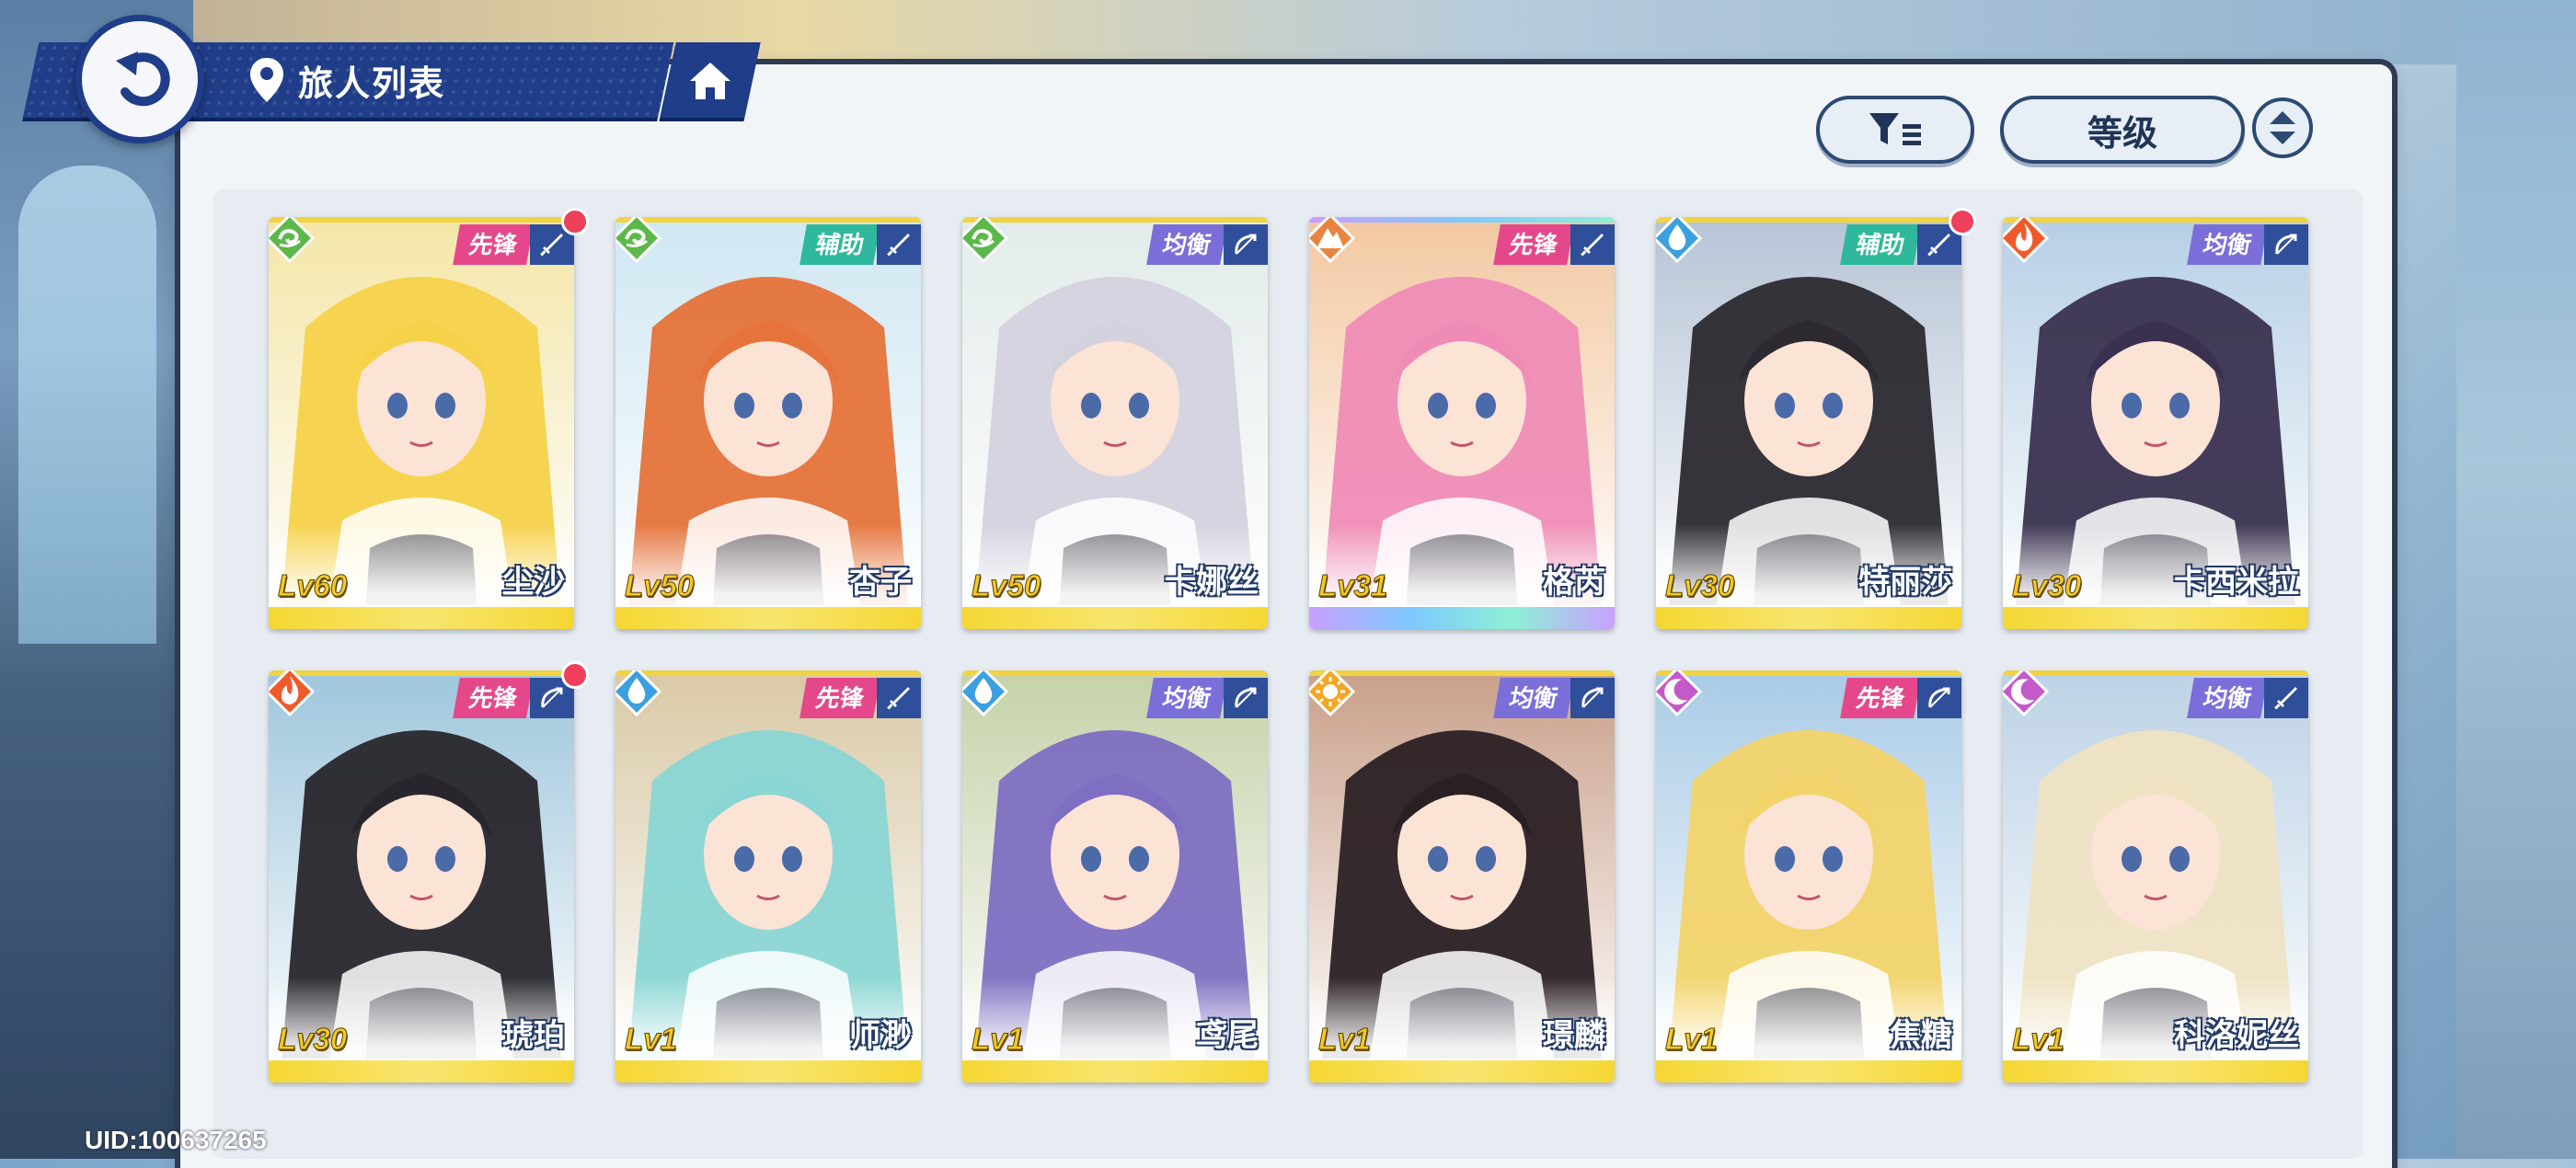 The image size is (2576, 1168). What do you see at coordinates (710, 81) in the screenshot?
I see `home-icon` at bounding box center [710, 81].